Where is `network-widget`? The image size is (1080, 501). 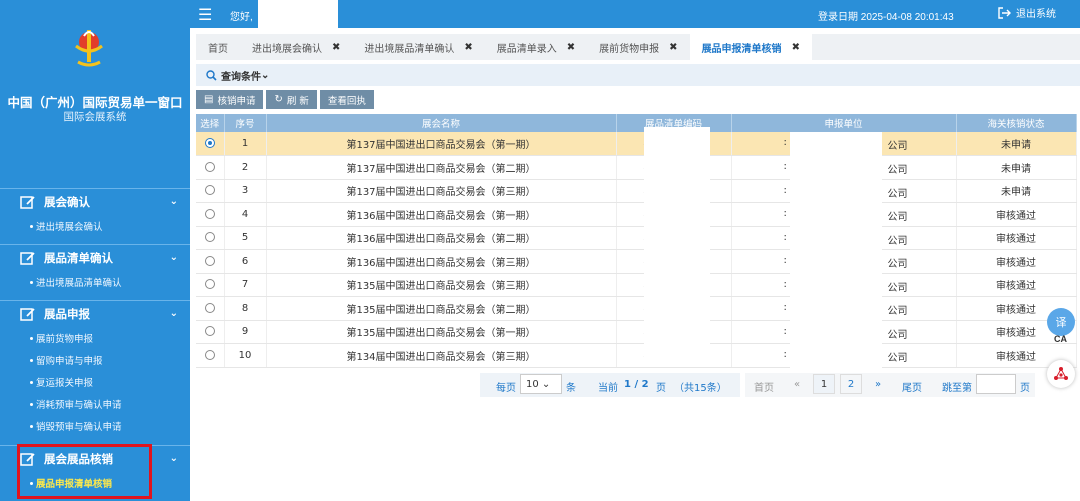 network-widget is located at coordinates (1061, 374).